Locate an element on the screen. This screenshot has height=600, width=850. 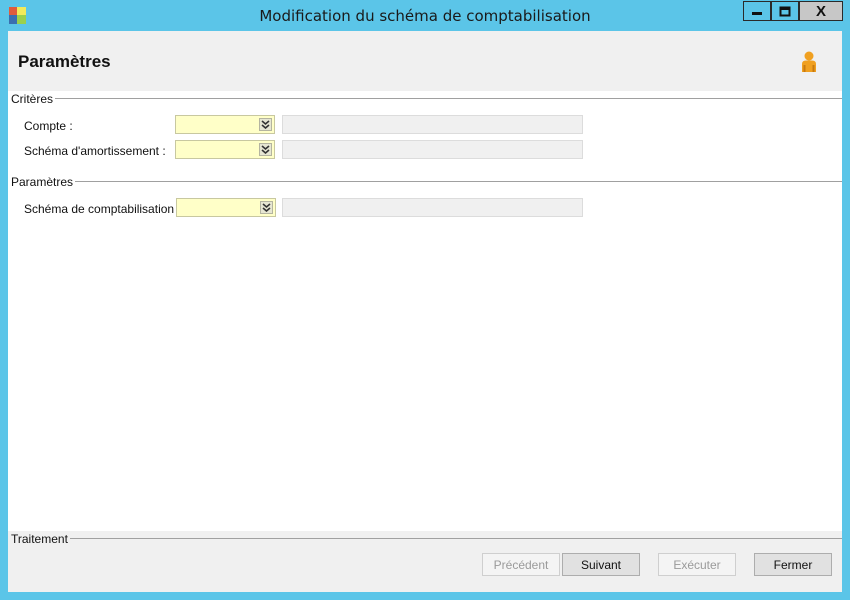
maximize-button is located at coordinates (785, 11).